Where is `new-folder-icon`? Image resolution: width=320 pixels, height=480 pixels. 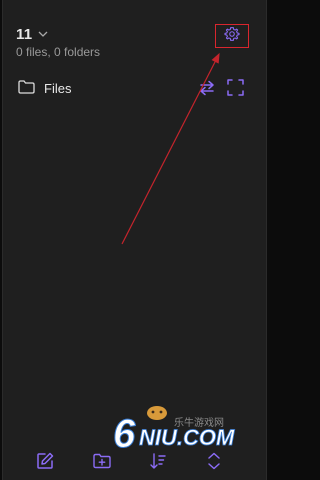
new-folder-icon is located at coordinates (102, 463).